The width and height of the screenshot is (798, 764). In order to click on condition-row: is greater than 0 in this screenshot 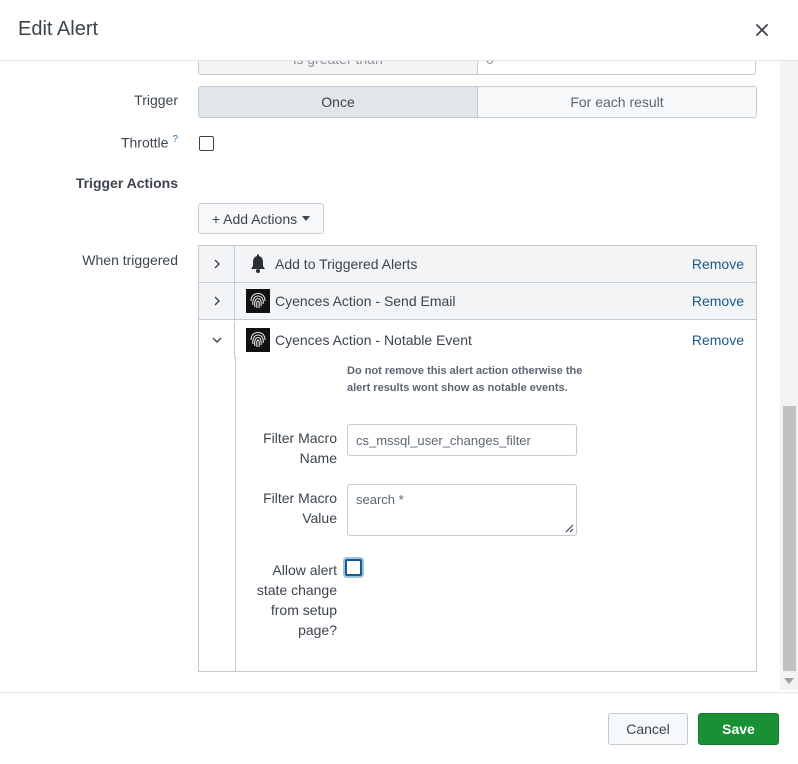, I will do `click(477, 68)`.